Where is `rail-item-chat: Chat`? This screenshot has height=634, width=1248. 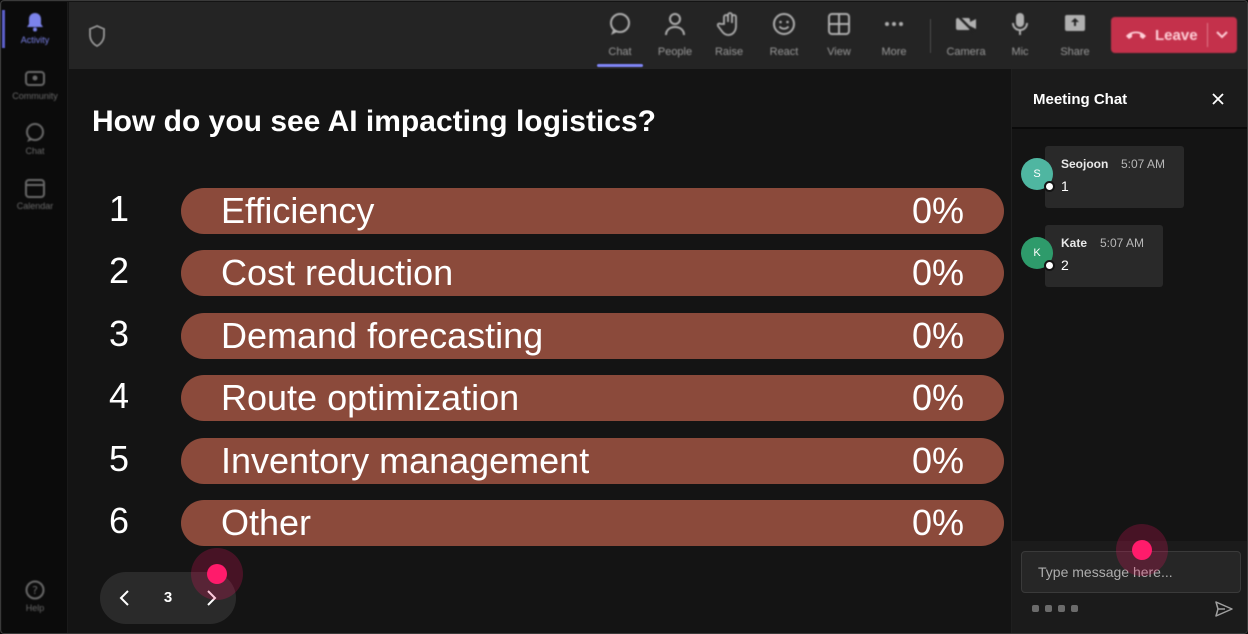 rail-item-chat: Chat is located at coordinates (35, 148).